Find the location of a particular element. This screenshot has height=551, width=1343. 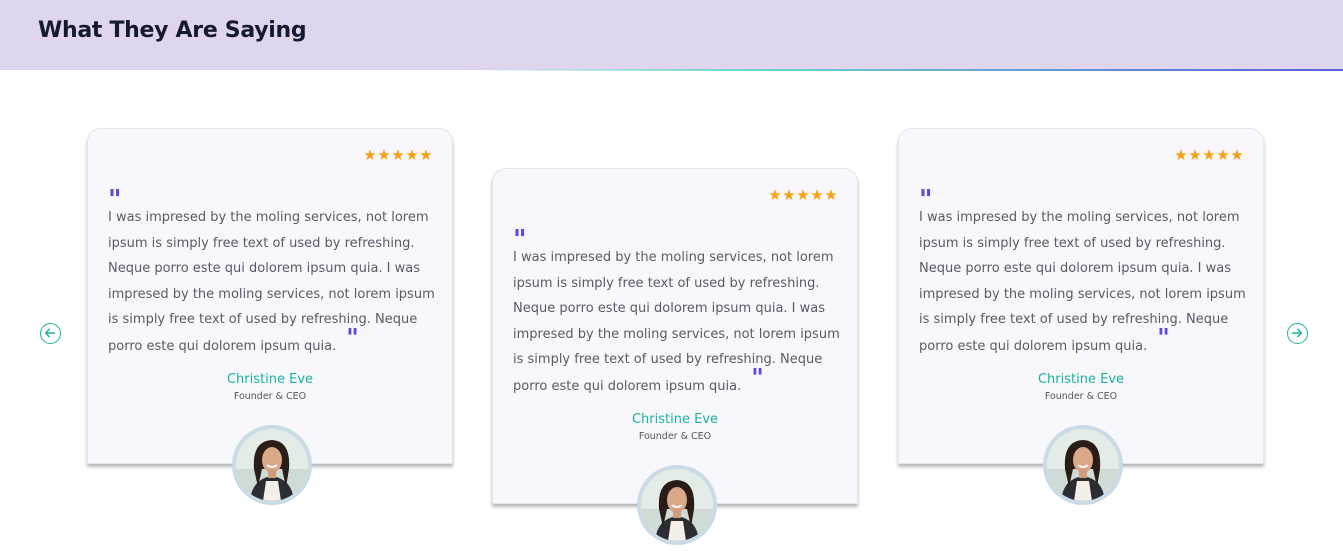

section-title: What They Are Saying is located at coordinates (172, 30).